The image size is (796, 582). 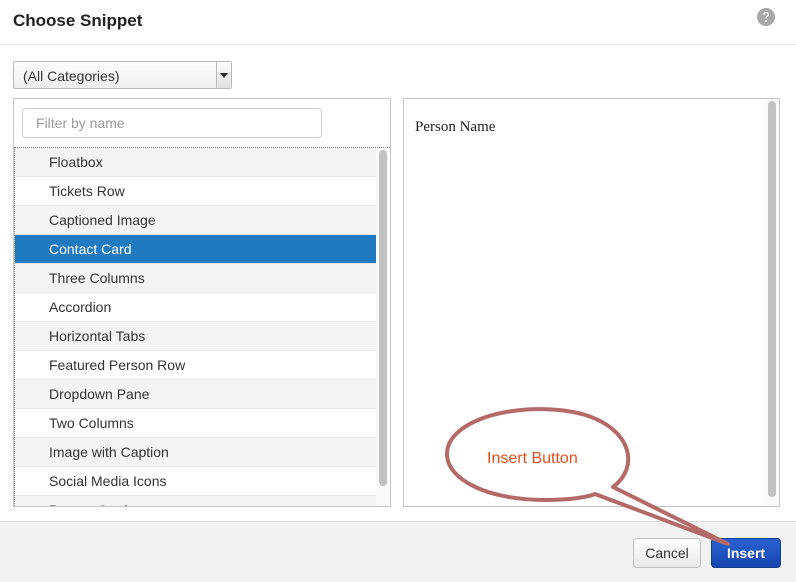 What do you see at coordinates (195, 162) in the screenshot?
I see `list-item: Floatbox` at bounding box center [195, 162].